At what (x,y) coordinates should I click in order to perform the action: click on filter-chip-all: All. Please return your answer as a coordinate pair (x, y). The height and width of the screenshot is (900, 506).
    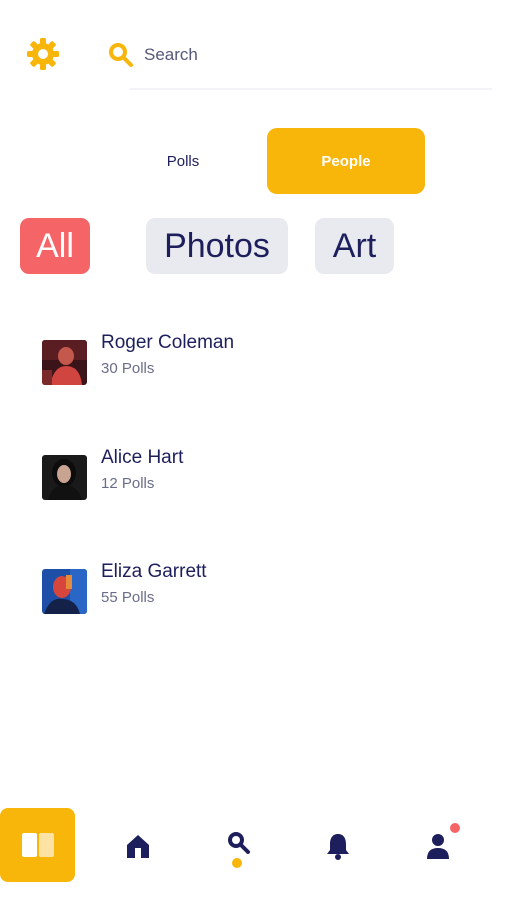
    Looking at the image, I should click on (55, 246).